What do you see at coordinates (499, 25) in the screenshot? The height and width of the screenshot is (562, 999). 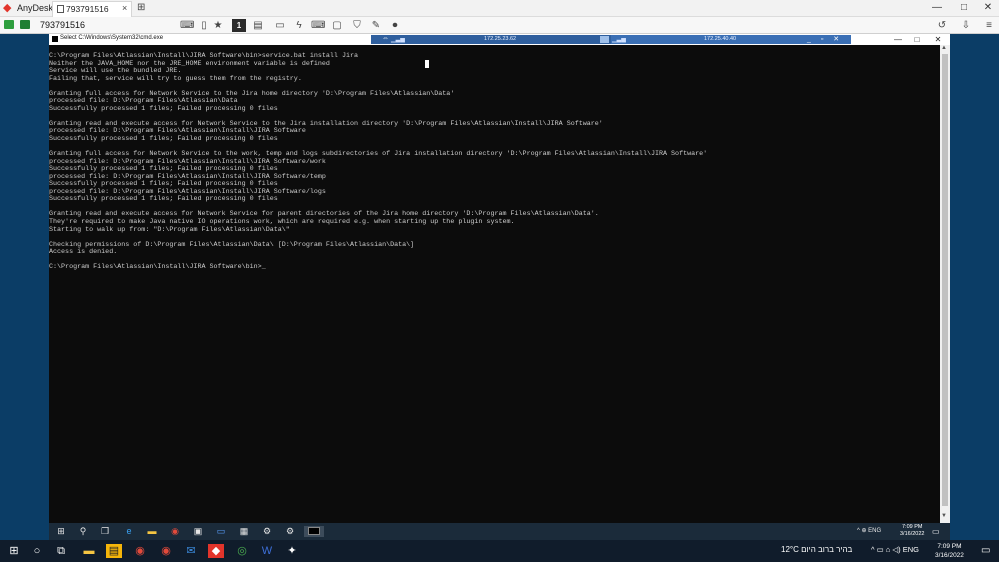 I see `anydesk-toolbar: 793791516 ⌨ ▯ ★ 1 ▤ ▭ ϟ ⌨ ▢ ⛉ ✎ ⏺ ↺ ⇩ ≡` at bounding box center [499, 25].